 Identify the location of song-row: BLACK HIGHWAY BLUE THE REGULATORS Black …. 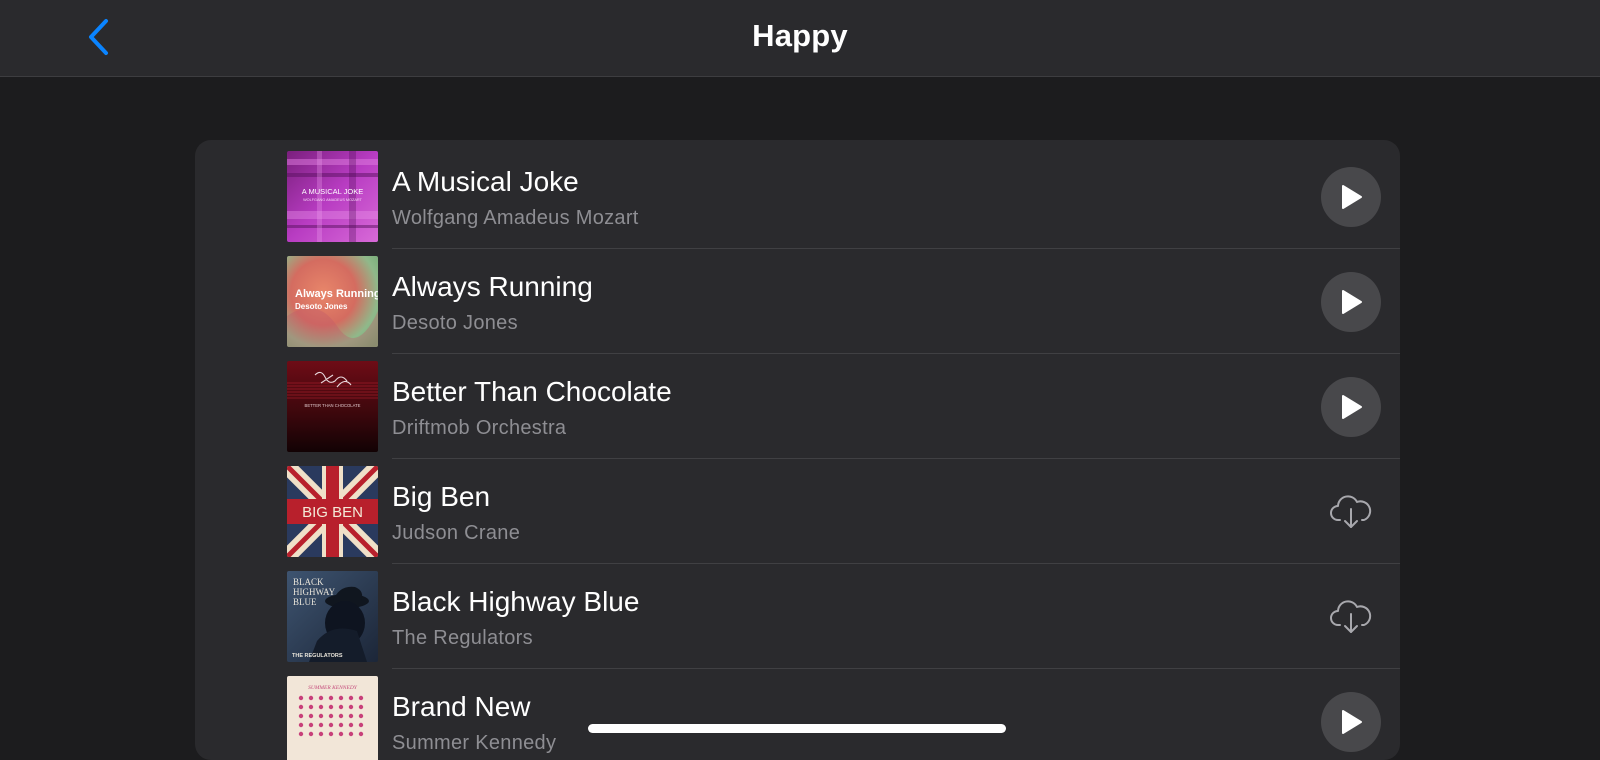
(797, 616).